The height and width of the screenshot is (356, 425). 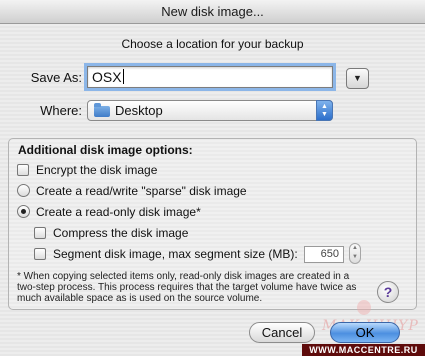 I want to click on compress-label: Compress the disk image, so click(x=121, y=233).